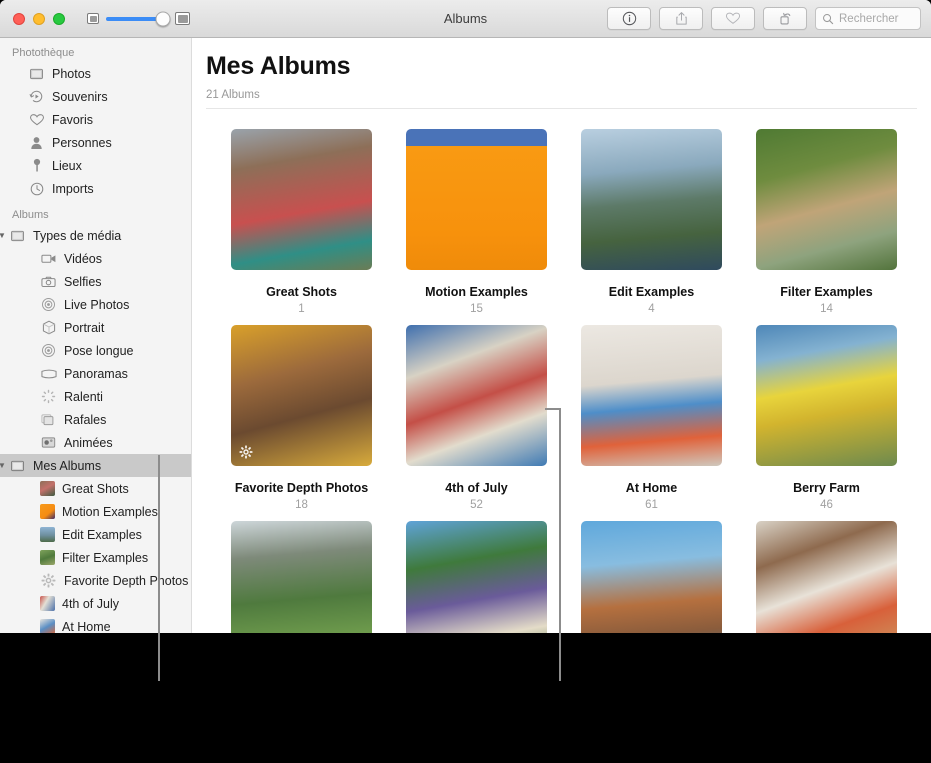 This screenshot has height=763, width=931. Describe the element at coordinates (868, 18) in the screenshot. I see `search-input: Rechercher` at that location.